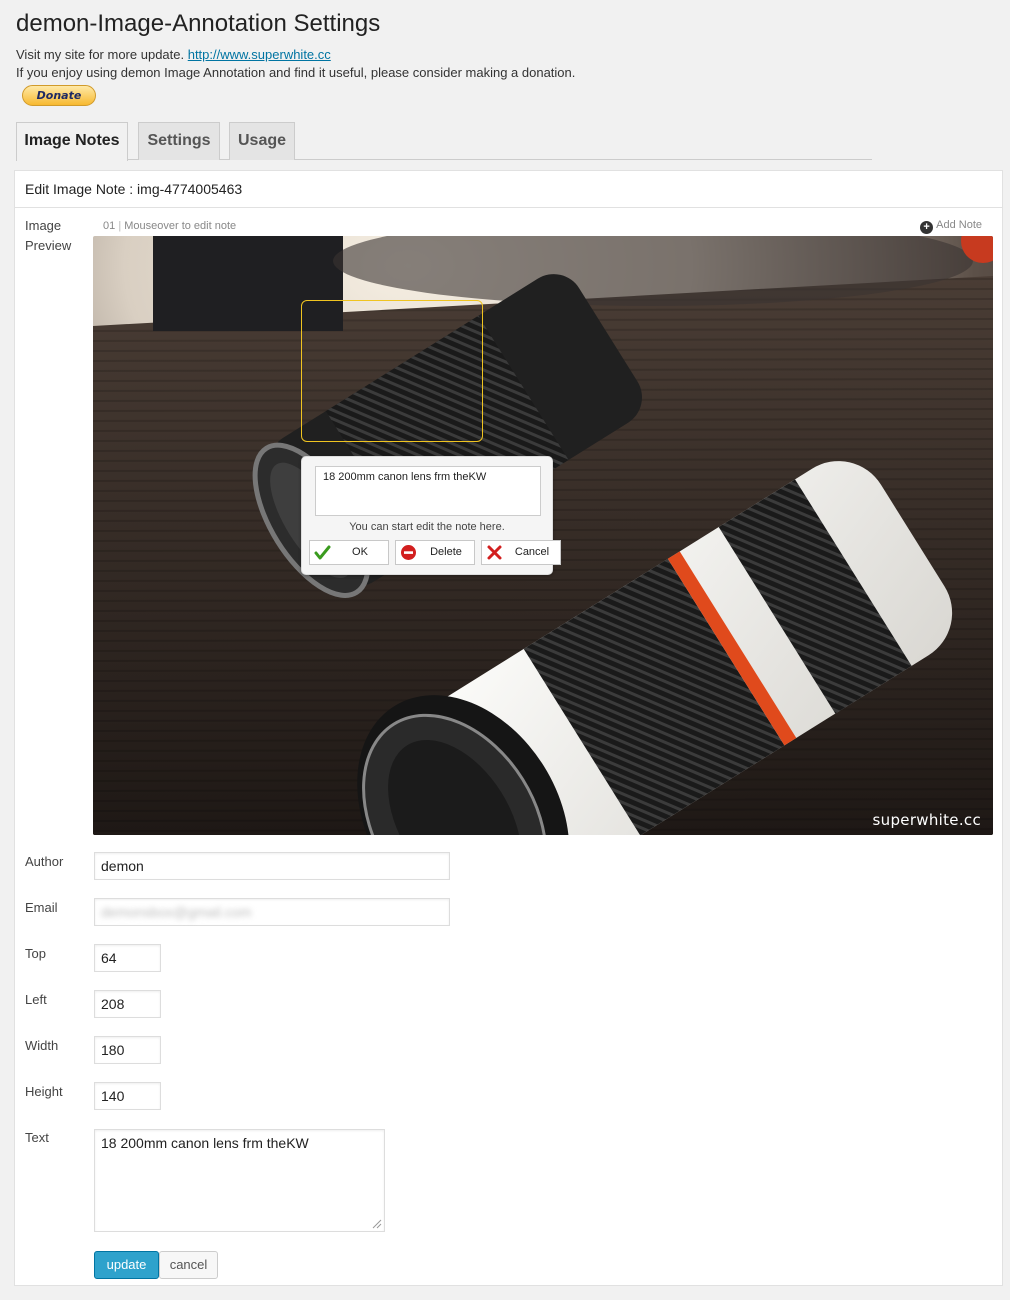  Describe the element at coordinates (198, 23) in the screenshot. I see `page-title: demon-Image-Annotation Settings` at that location.